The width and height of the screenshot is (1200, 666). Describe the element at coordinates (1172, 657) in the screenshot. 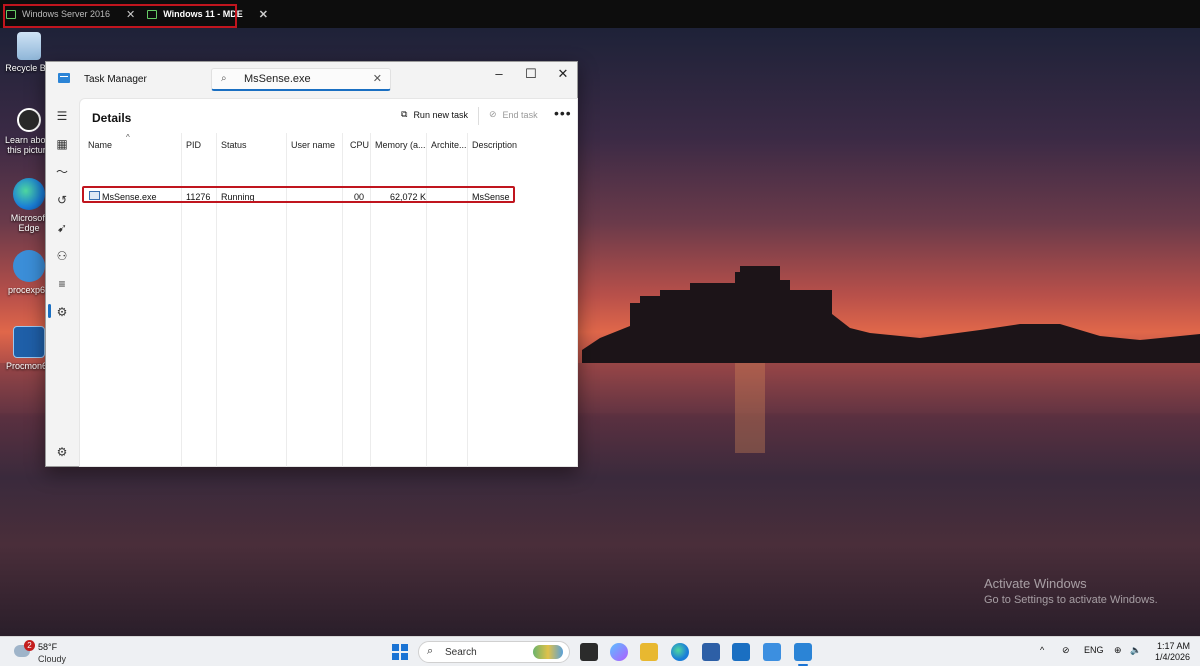

I see `clock-date: 1/4/2026` at that location.